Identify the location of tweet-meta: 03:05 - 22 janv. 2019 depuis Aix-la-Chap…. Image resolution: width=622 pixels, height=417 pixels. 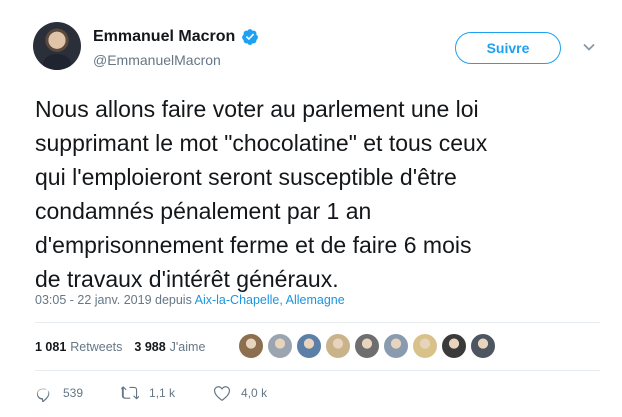
(190, 300).